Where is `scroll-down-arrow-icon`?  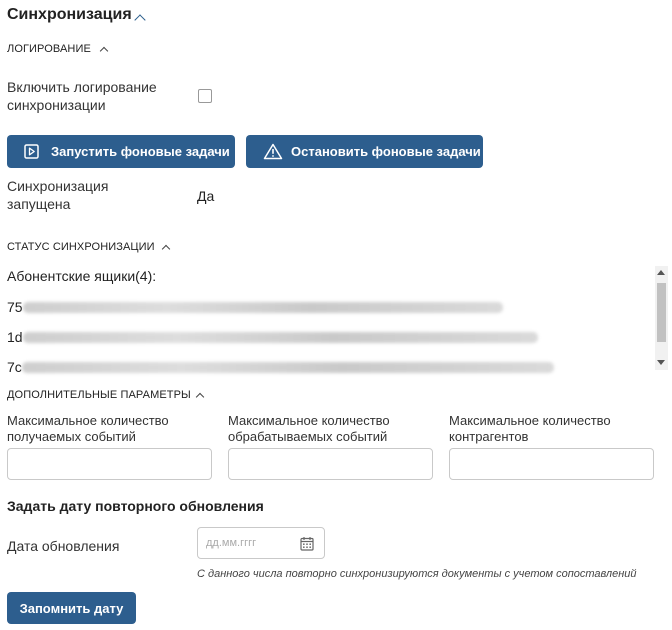
scroll-down-arrow-icon is located at coordinates (661, 362).